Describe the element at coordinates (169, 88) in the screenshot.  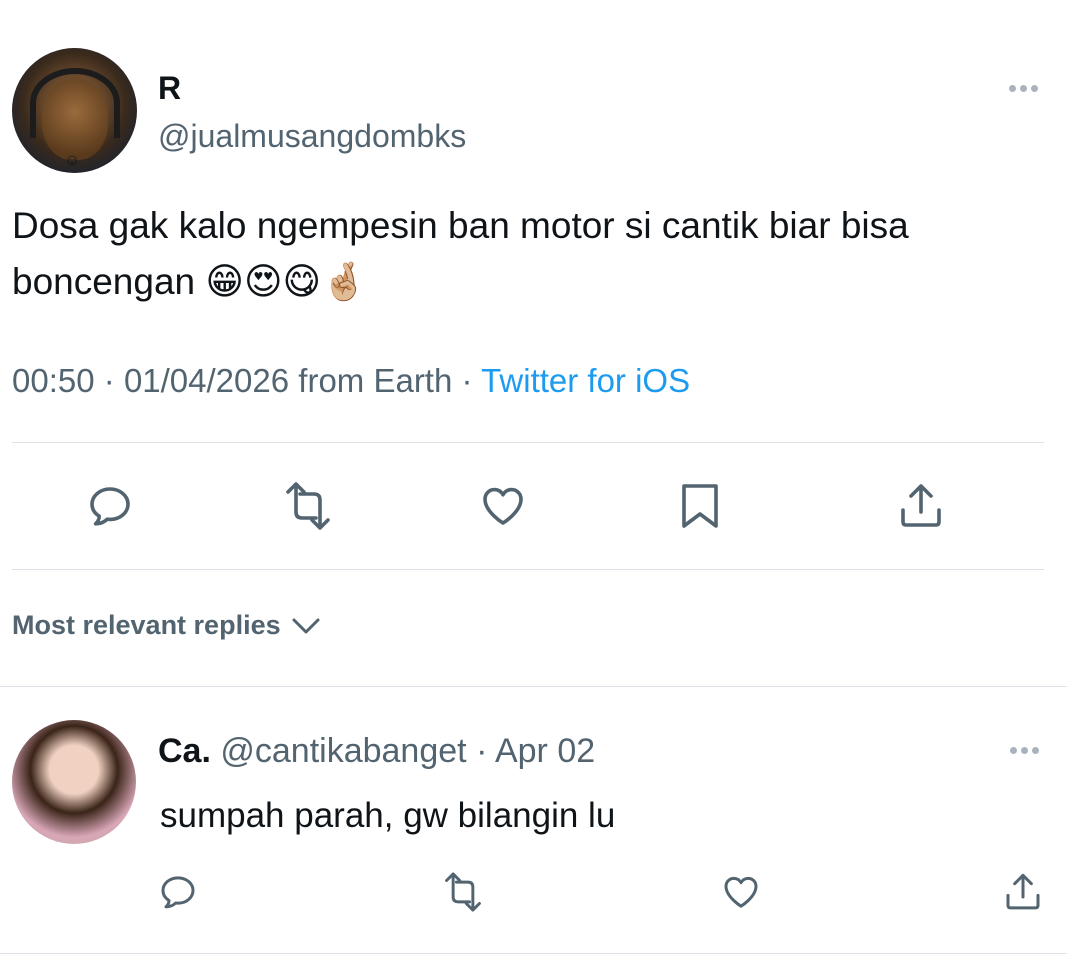
I see `author-name: R` at that location.